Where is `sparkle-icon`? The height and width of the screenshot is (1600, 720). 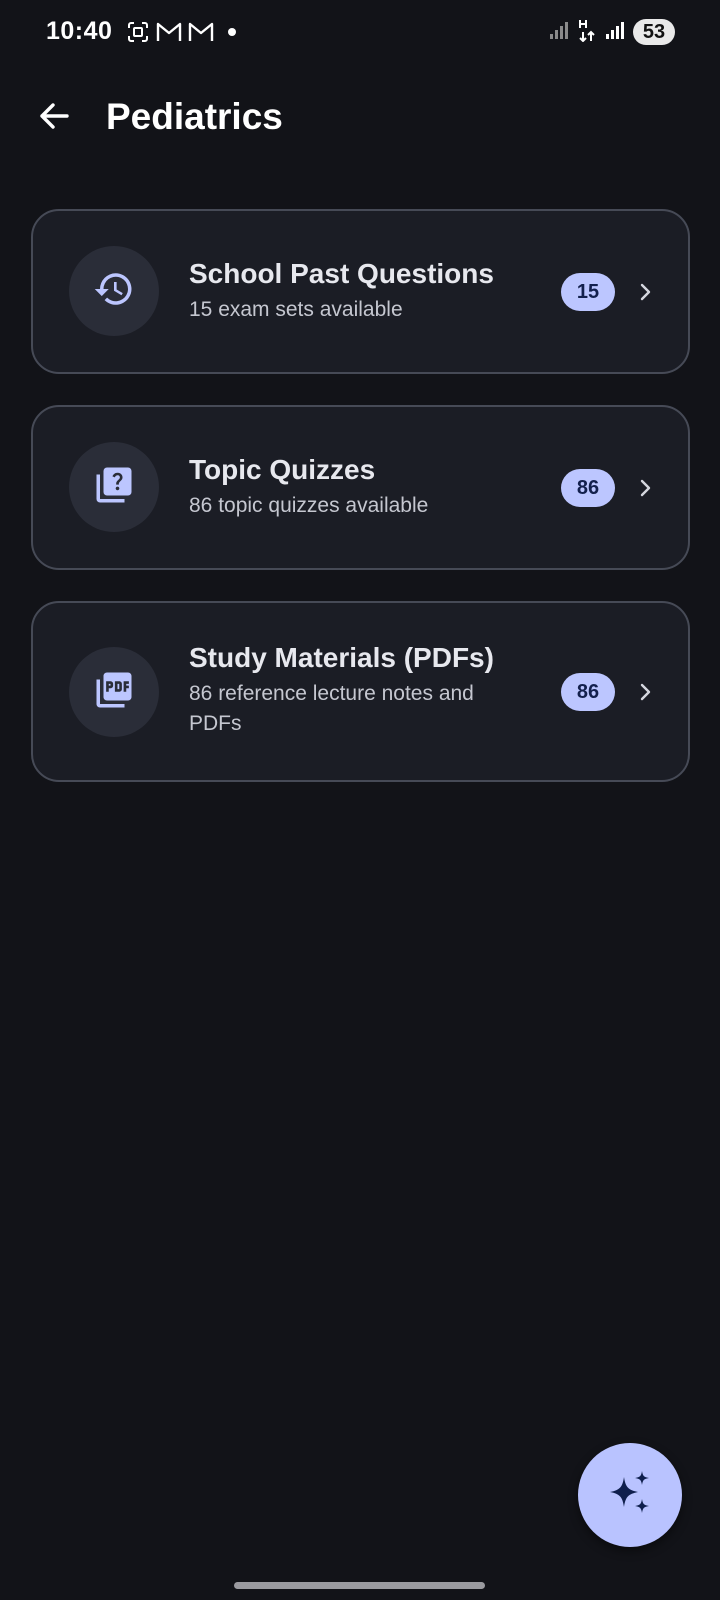
sparkle-icon is located at coordinates (630, 1495).